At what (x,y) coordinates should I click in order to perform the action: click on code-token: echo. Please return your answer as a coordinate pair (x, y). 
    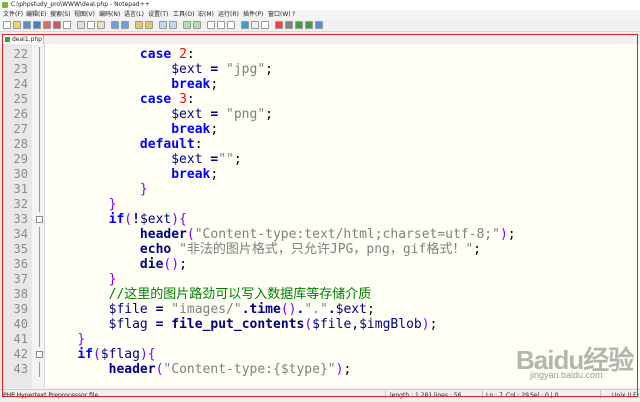
    Looking at the image, I should click on (155, 249).